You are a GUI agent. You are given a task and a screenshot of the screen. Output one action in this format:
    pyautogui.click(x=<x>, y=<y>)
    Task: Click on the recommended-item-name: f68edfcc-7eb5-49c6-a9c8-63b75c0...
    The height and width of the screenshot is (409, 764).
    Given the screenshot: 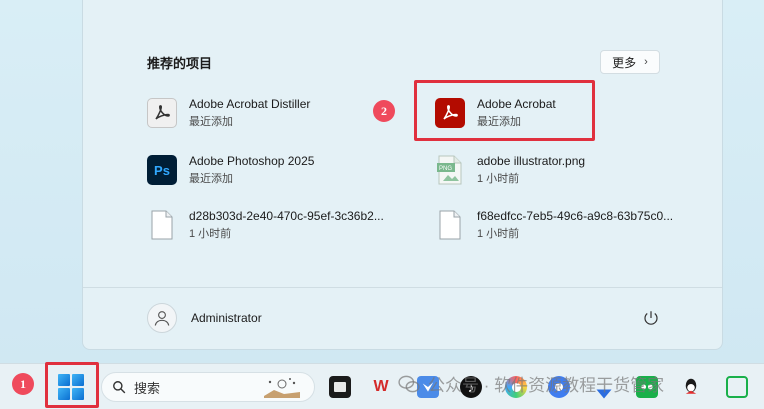 What is the action you would take?
    pyautogui.click(x=575, y=216)
    